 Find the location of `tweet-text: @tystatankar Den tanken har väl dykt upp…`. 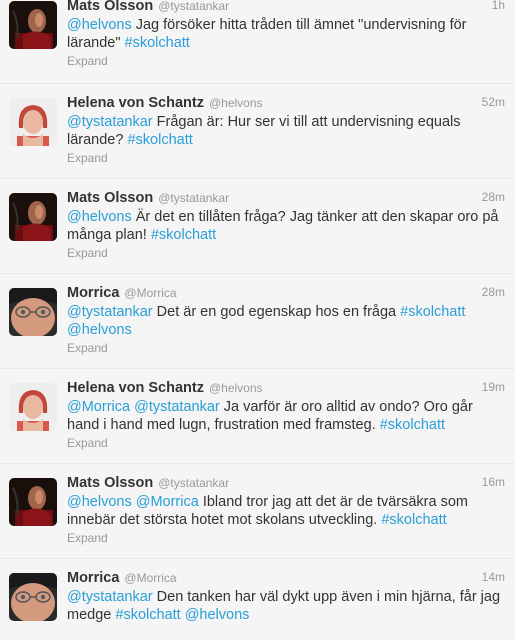

tweet-text: @tystatankar Den tanken har väl dykt upp… is located at coordinates (284, 606).